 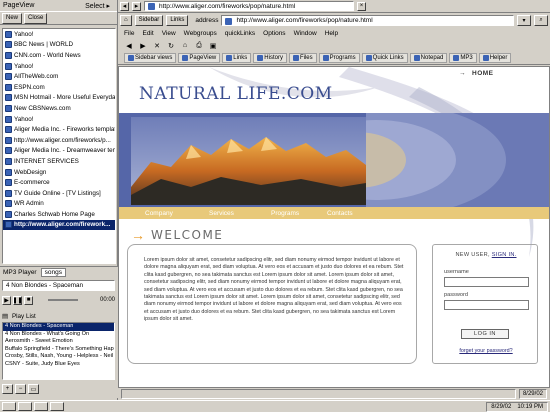 I want to click on nav-programs: Programs, so click(x=285, y=213).